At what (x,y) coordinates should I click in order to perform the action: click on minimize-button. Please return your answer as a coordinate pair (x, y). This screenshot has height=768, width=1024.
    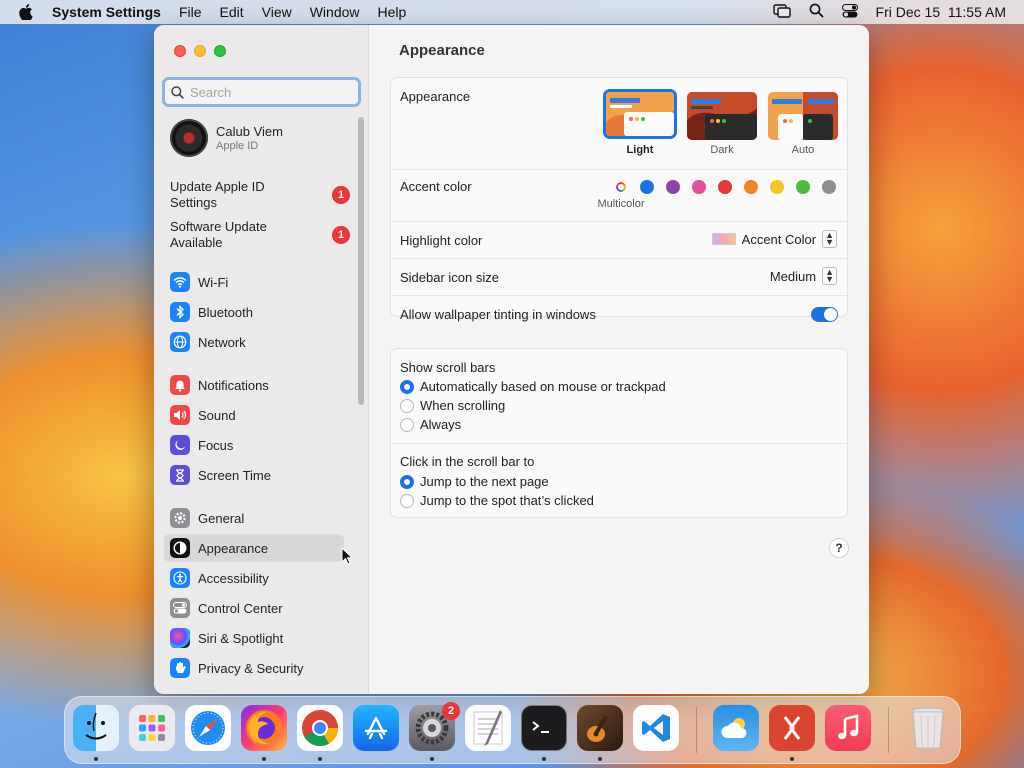
    Looking at the image, I should click on (200, 51).